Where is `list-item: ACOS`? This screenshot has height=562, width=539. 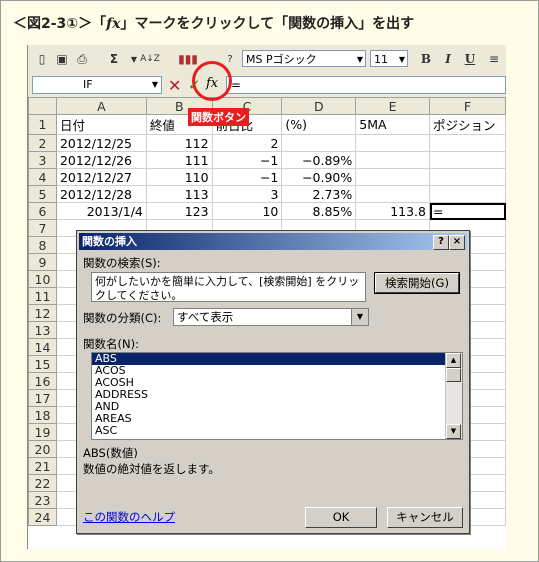 list-item: ACOS is located at coordinates (277, 371).